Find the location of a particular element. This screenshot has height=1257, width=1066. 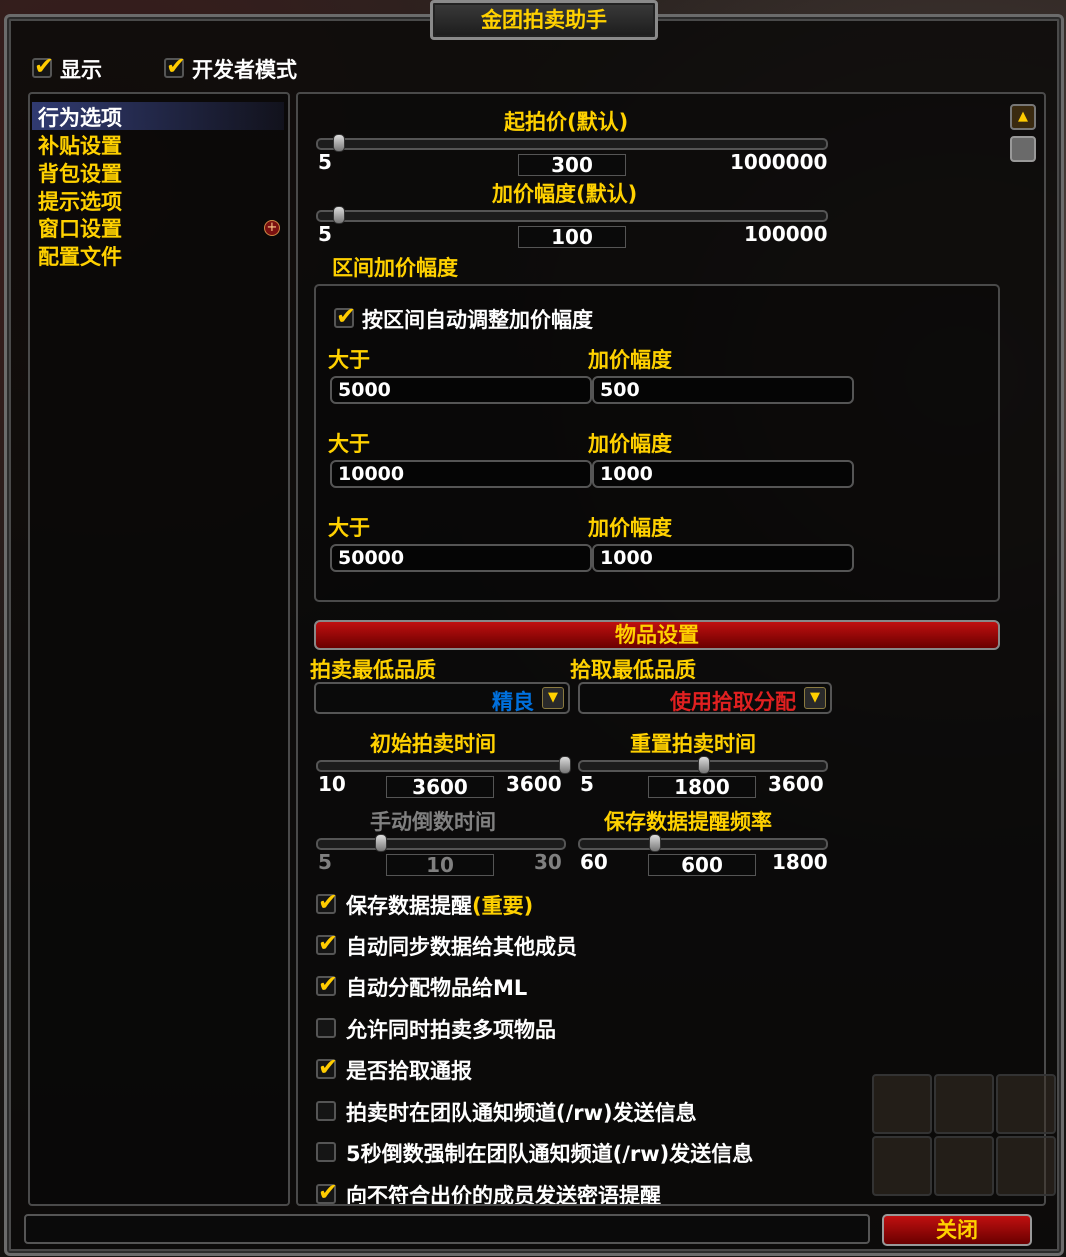

nav-item-subsidy: 补贴设置 is located at coordinates (80, 145).